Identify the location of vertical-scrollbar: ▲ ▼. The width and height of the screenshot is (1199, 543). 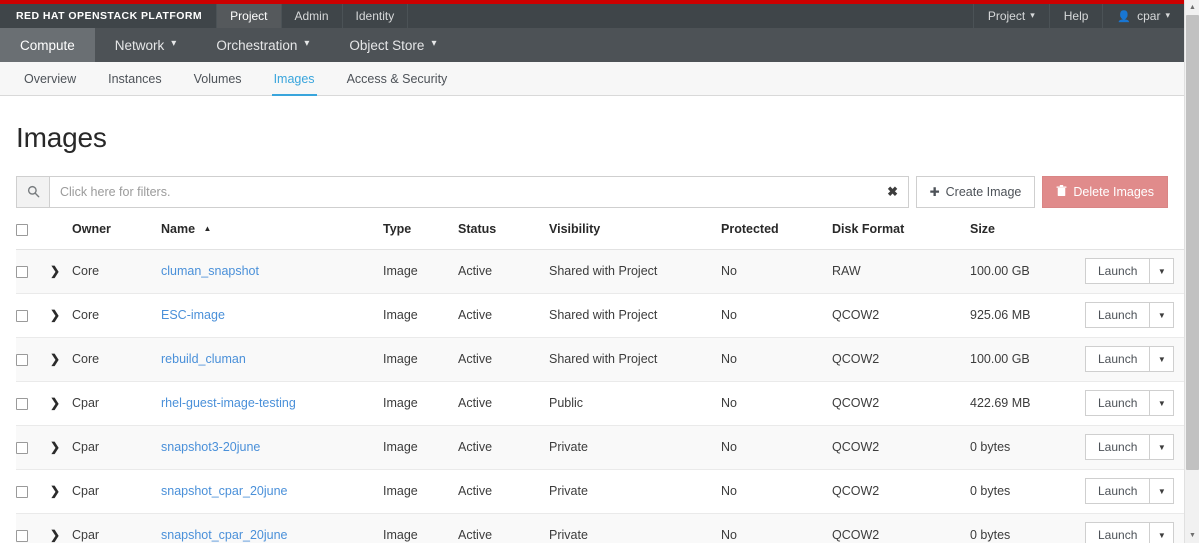
(1191, 271).